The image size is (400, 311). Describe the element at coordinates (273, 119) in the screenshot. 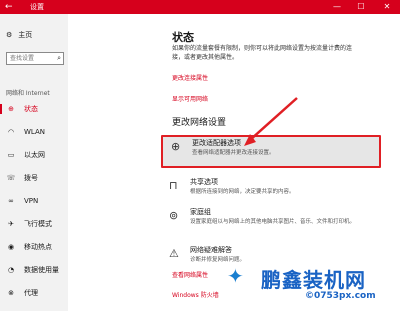

I see `arrow-shaft` at that location.